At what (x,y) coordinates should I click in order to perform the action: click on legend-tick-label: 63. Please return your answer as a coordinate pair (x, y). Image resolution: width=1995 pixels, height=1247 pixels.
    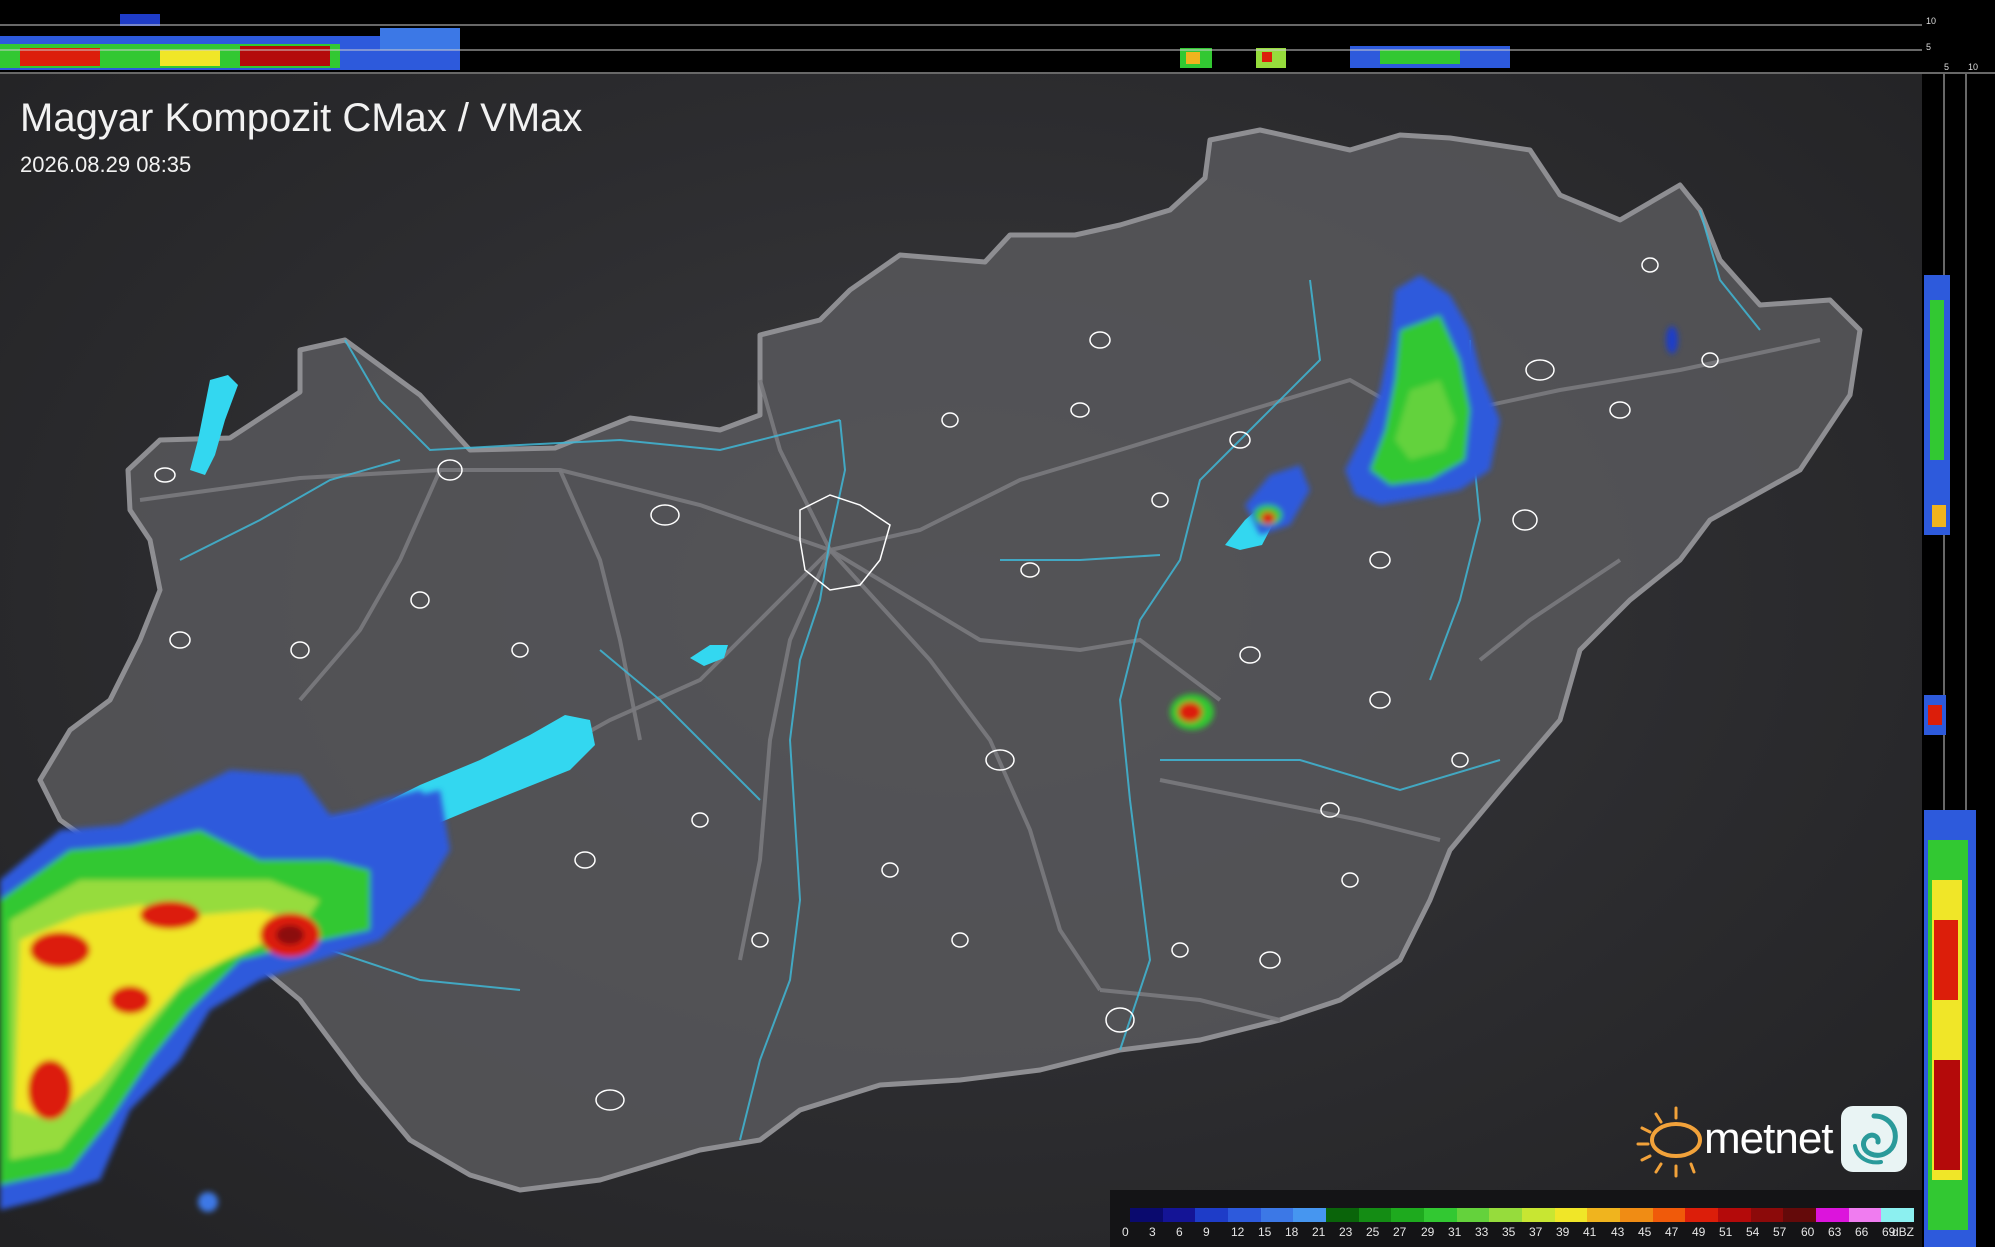
    Looking at the image, I should click on (1835, 1232).